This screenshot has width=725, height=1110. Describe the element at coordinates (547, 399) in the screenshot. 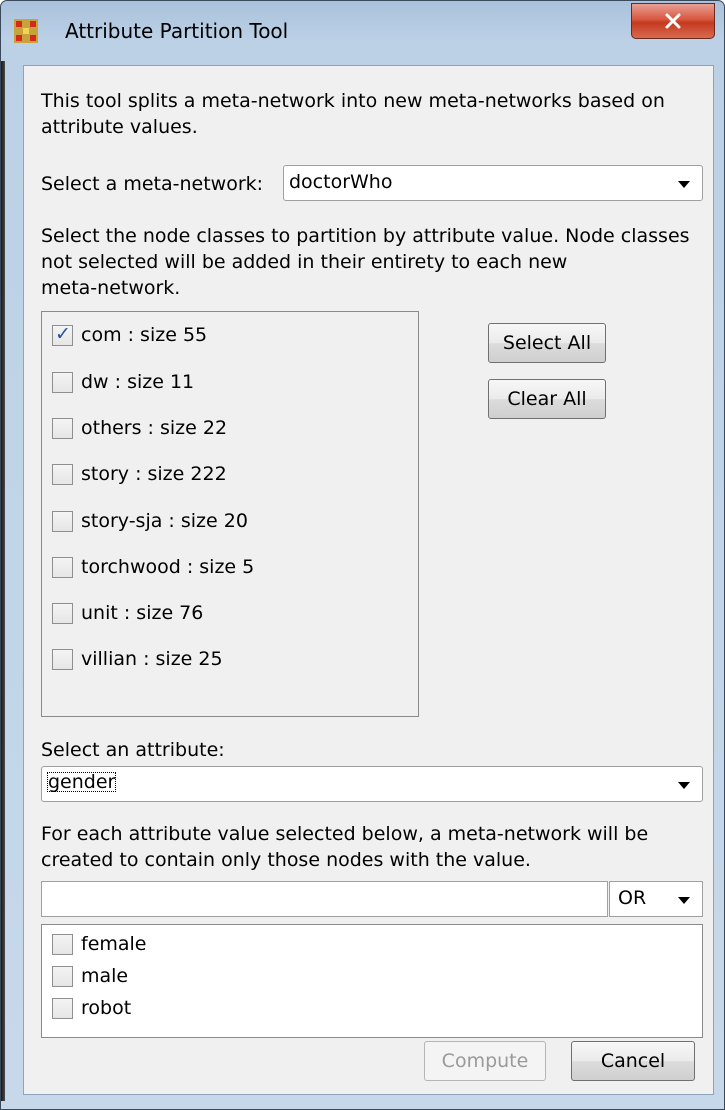

I see `clear-all-button: Clear All` at that location.